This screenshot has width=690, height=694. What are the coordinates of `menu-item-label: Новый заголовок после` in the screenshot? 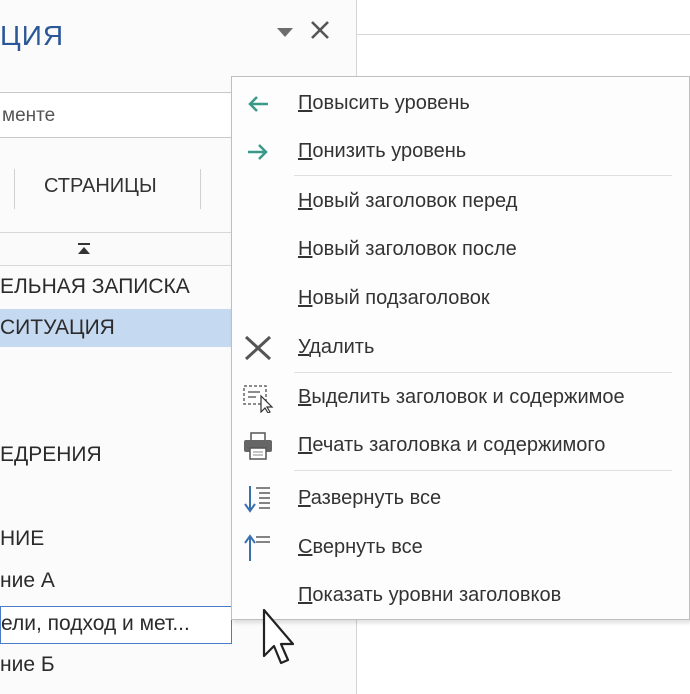 It's located at (407, 249).